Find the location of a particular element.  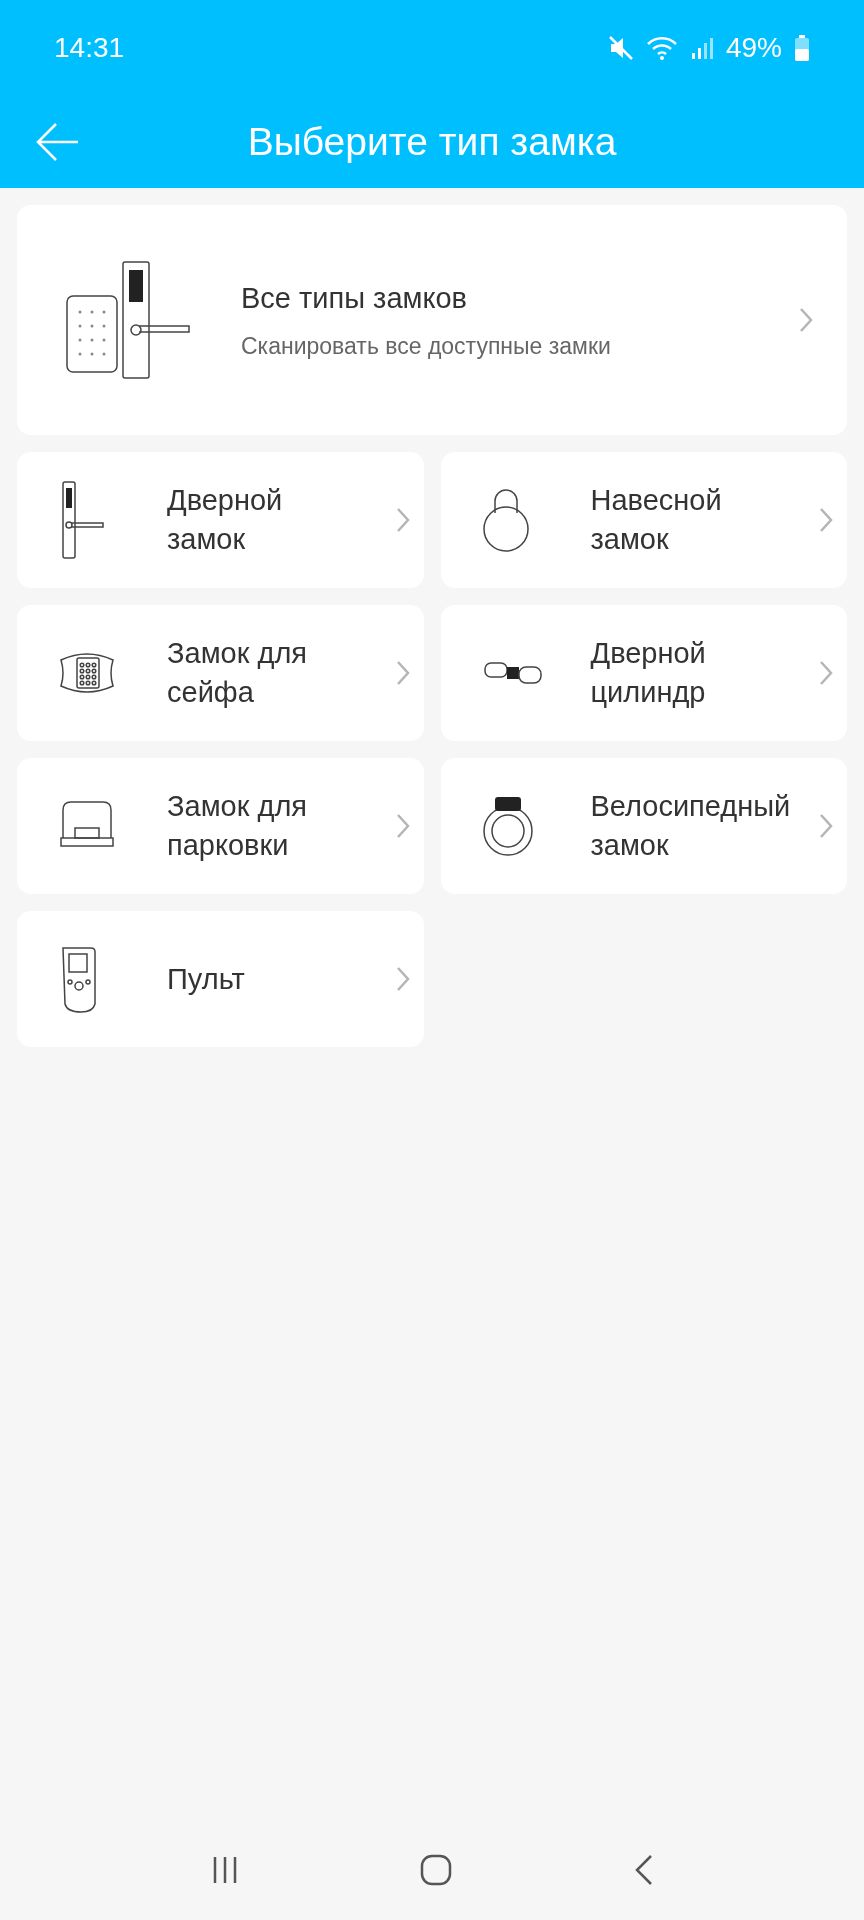

lock-type-card: Дверной замок is located at coordinates (220, 520).